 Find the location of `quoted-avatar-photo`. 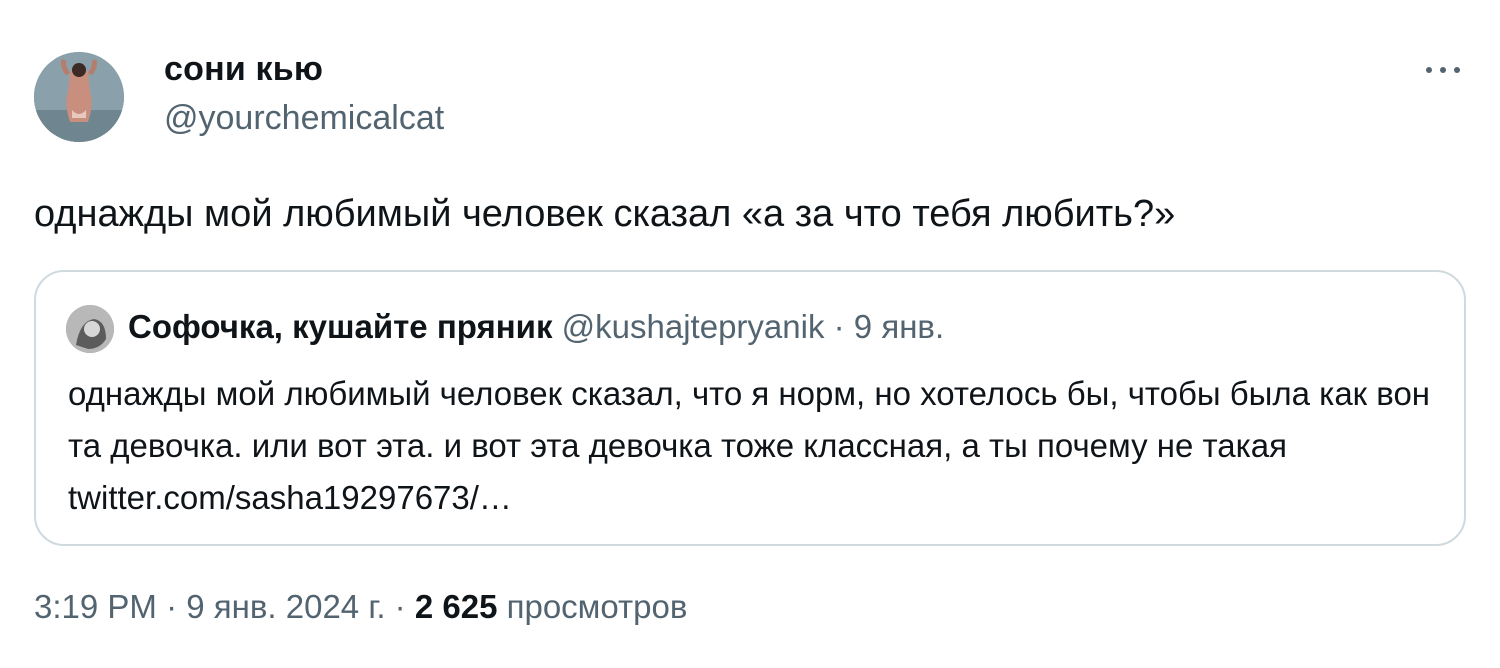

quoted-avatar-photo is located at coordinates (90, 329).